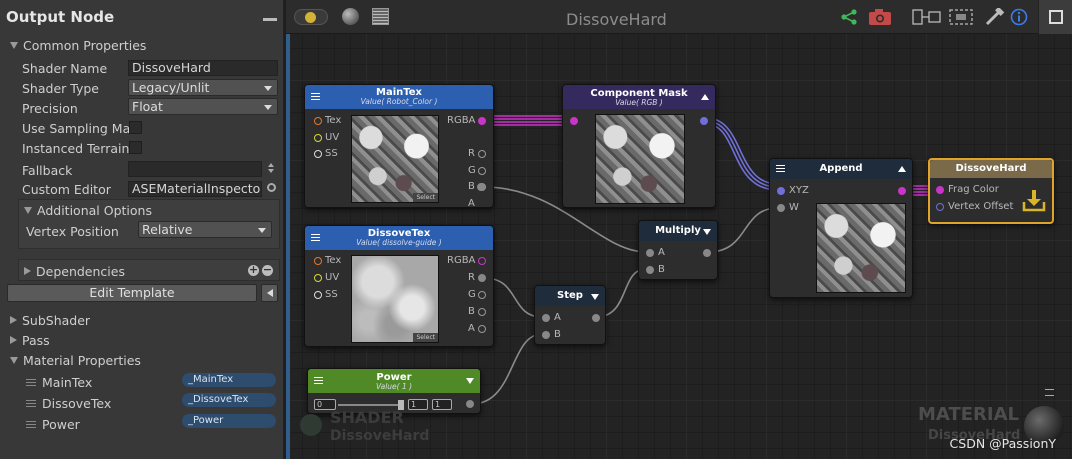 Image resolution: width=1072 pixels, height=459 pixels. What do you see at coordinates (30, 340) in the screenshot?
I see `pass-foldout: Pass` at bounding box center [30, 340].